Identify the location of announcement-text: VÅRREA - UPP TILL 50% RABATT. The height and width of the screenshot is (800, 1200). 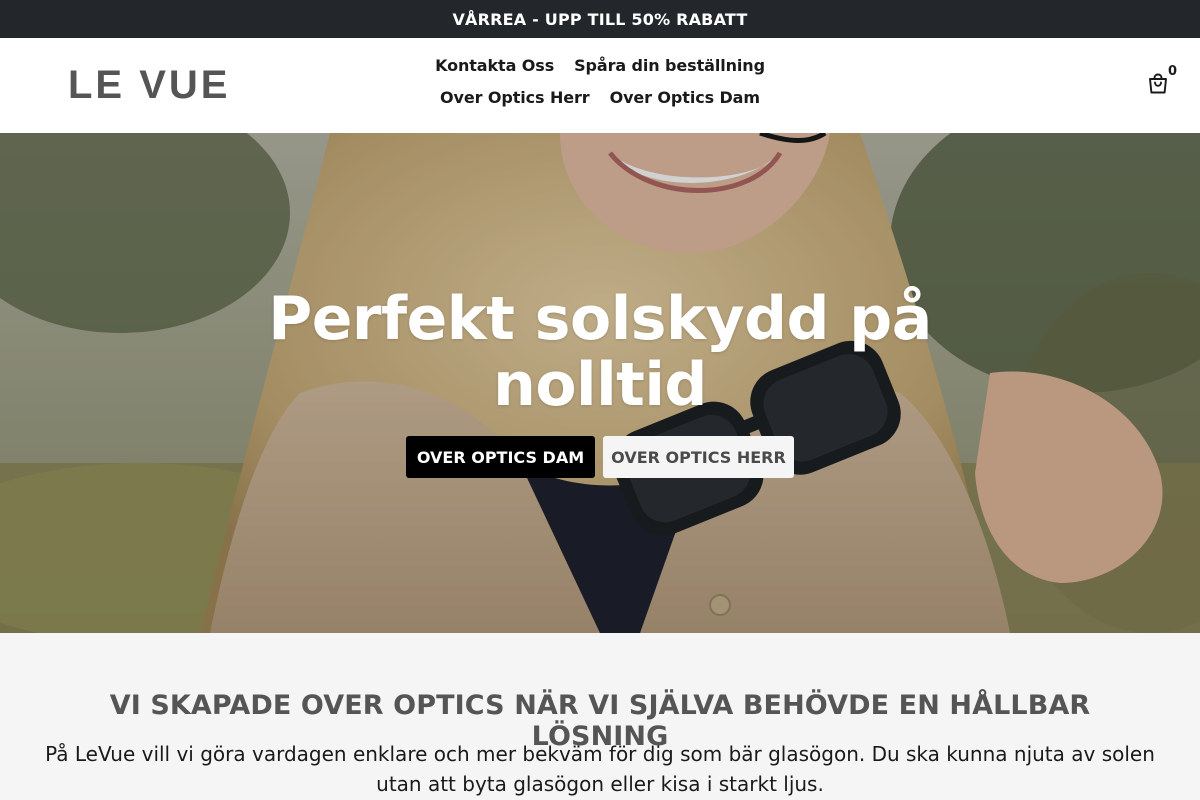
(600, 19).